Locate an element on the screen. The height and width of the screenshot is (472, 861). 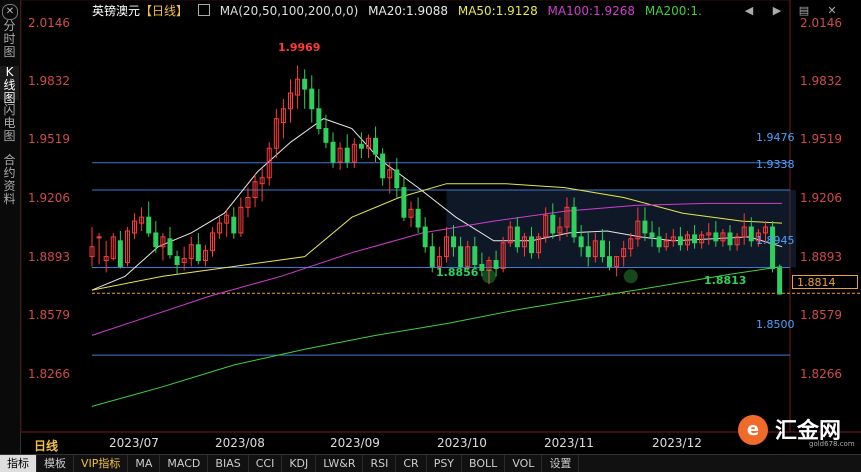
y-tick-left: 1.9832 is located at coordinates (49, 81).